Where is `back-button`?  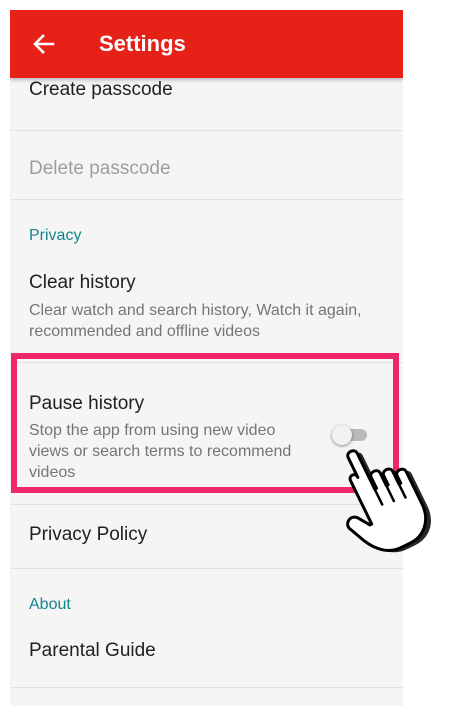
back-button is located at coordinates (44, 44).